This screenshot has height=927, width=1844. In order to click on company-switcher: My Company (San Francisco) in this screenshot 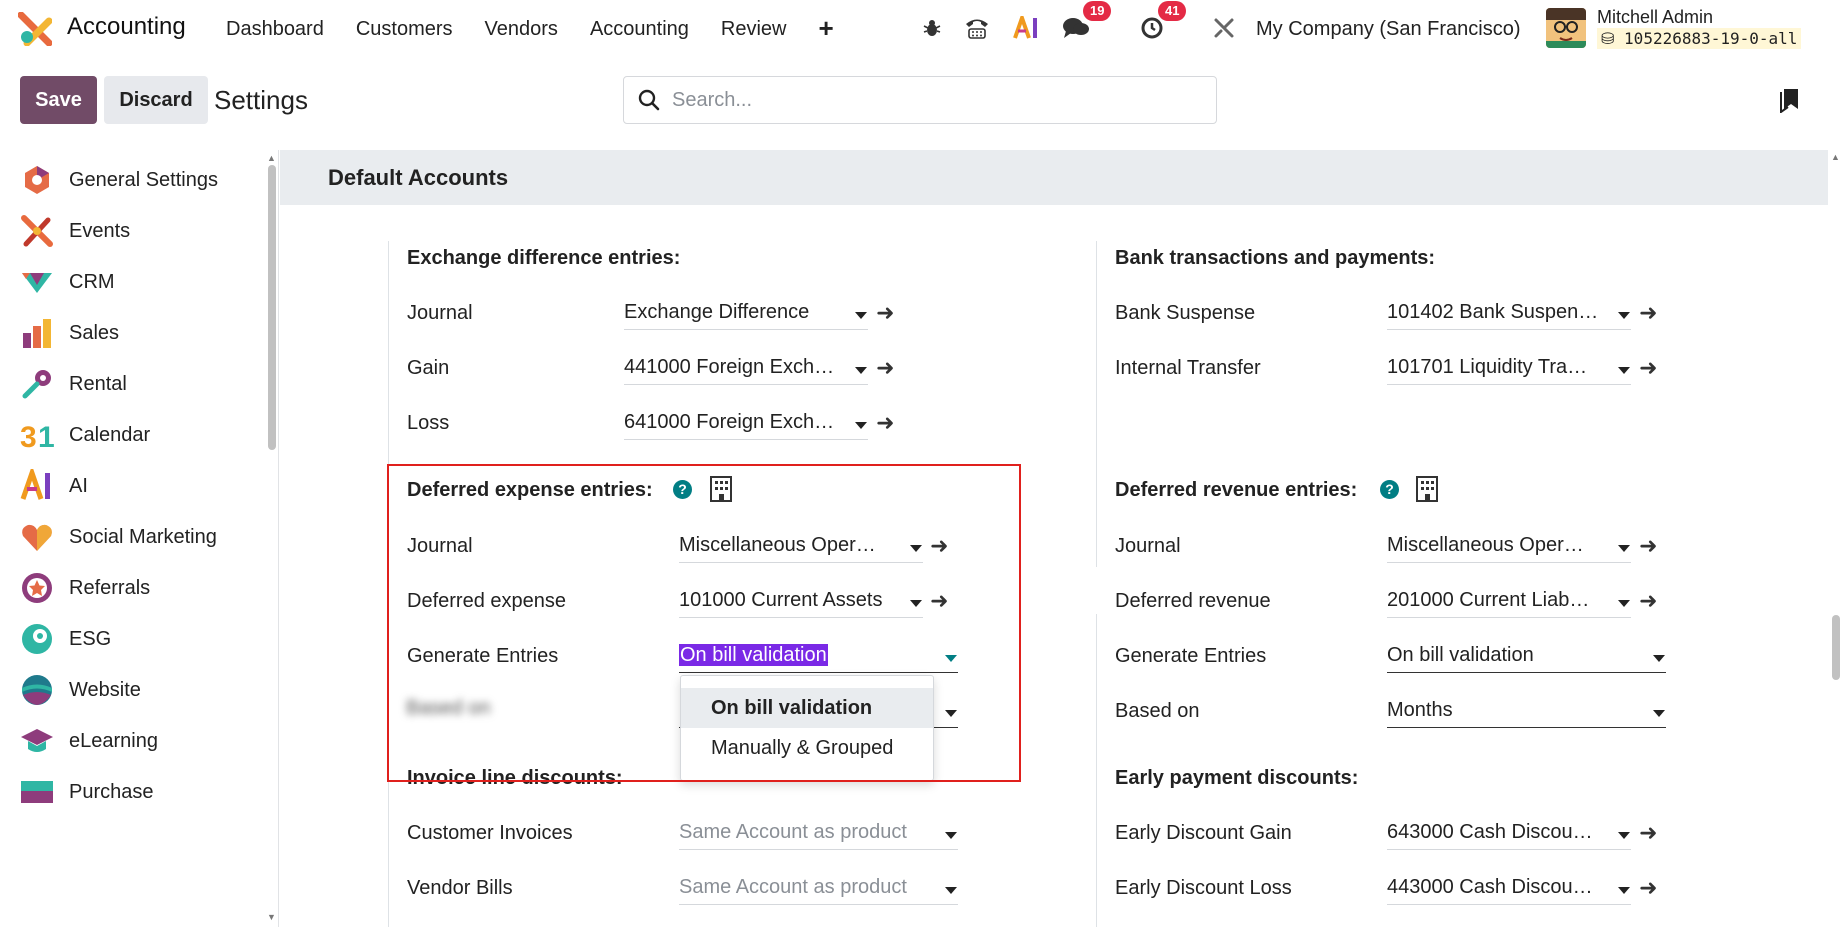, I will do `click(1388, 29)`.